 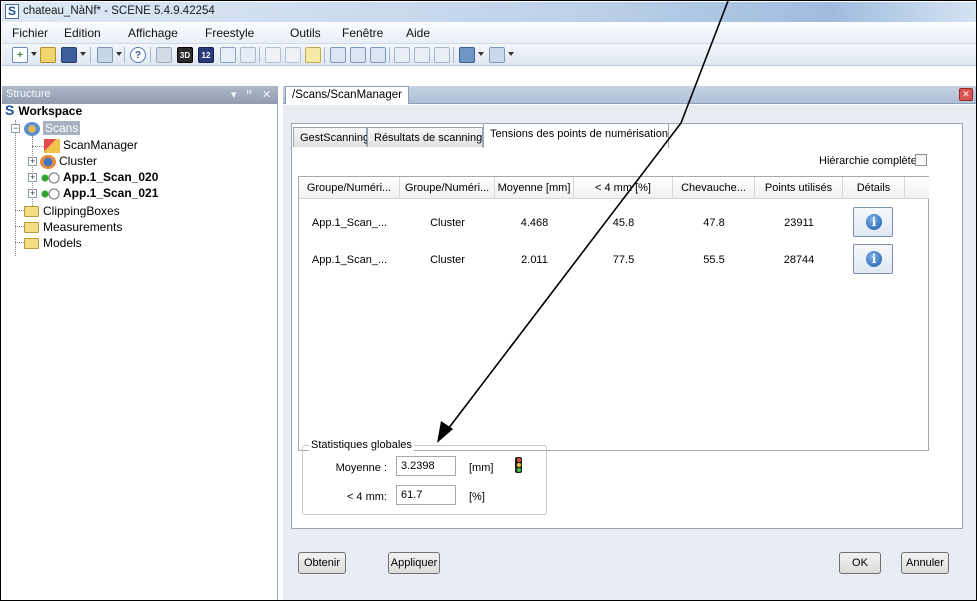 I want to click on tree-item-workspace-label: Workspace, so click(x=50, y=111).